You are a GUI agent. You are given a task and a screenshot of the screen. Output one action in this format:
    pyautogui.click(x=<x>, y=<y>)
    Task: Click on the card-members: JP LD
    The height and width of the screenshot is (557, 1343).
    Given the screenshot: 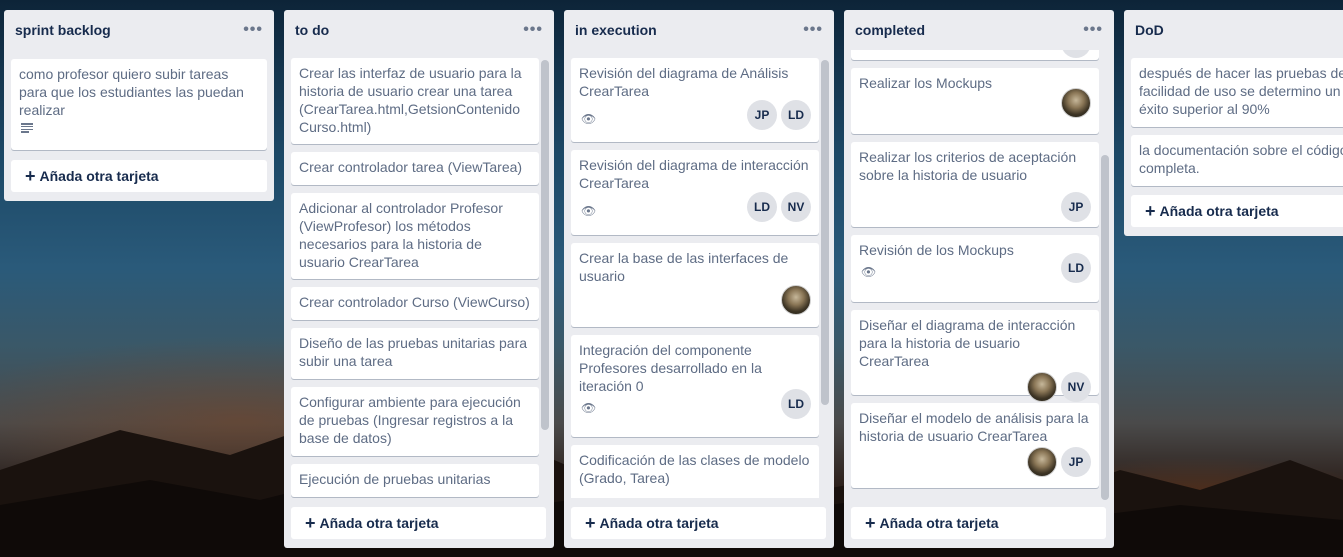 What is the action you would take?
    pyautogui.click(x=779, y=115)
    